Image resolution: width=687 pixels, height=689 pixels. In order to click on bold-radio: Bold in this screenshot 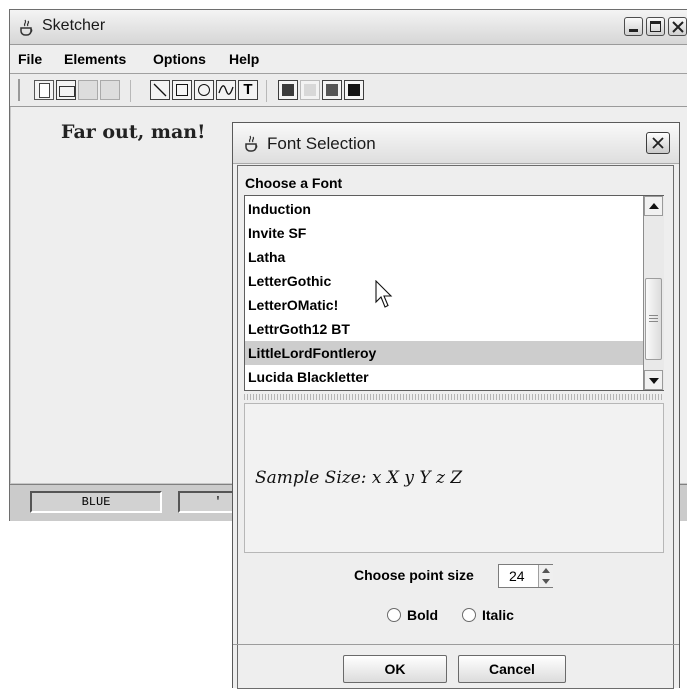, I will do `click(412, 615)`.